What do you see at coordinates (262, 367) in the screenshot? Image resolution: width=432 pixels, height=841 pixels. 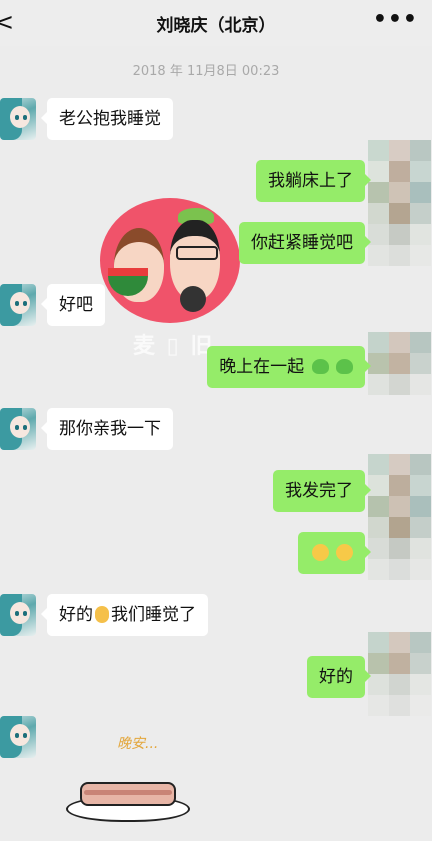 I see `message-text: 晚上在一起` at bounding box center [262, 367].